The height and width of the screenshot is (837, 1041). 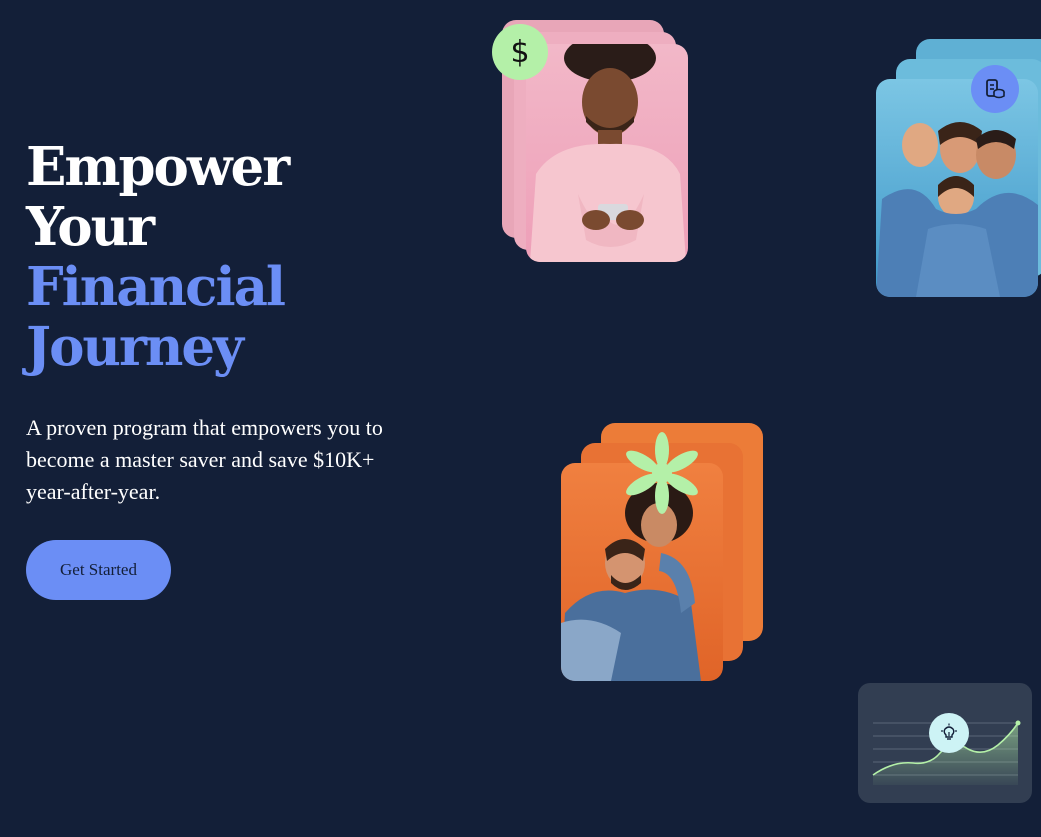 I want to click on asterisk-icon, so click(x=662, y=473).